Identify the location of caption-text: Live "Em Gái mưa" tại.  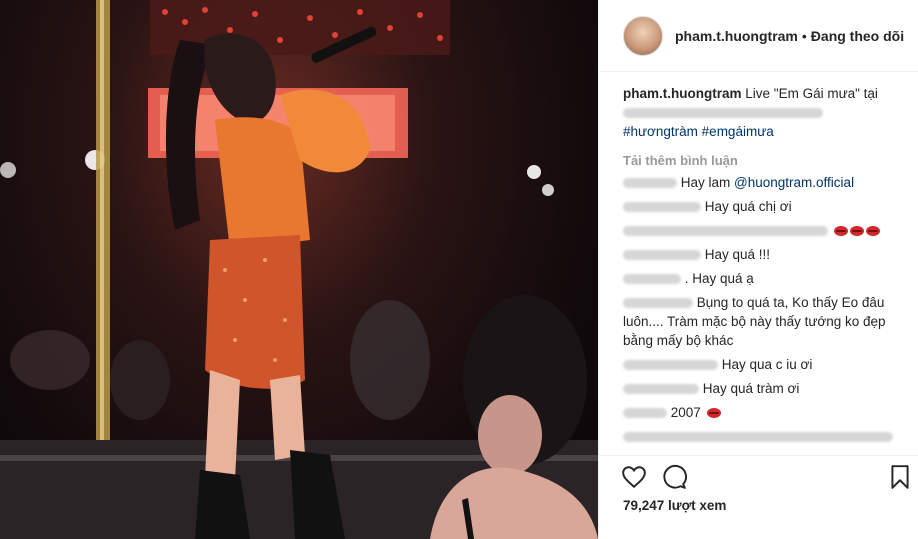
(811, 93).